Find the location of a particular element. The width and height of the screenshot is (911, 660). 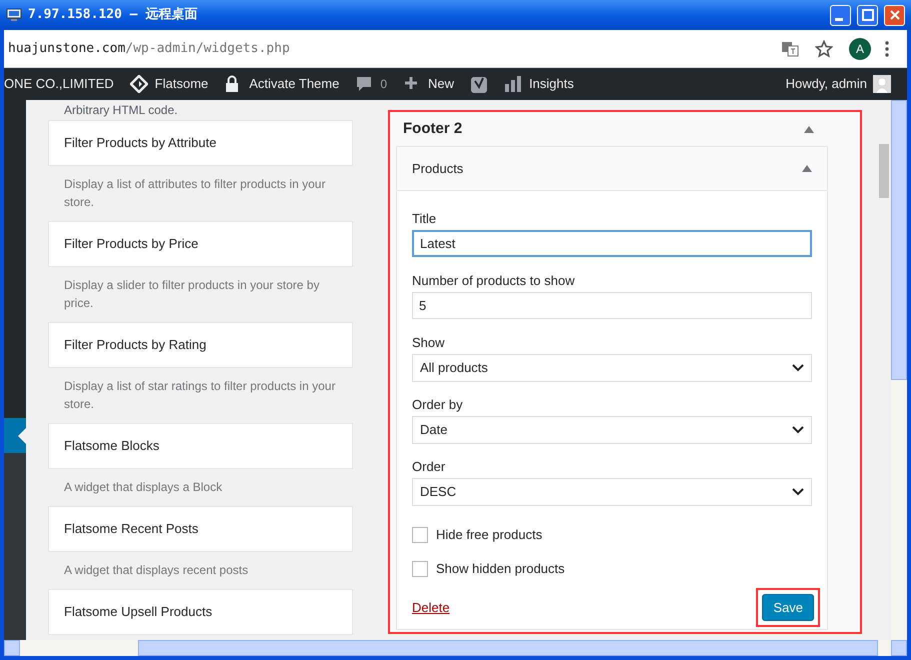

window-title: 7.97.158.120 – 远程桌面 is located at coordinates (113, 15).